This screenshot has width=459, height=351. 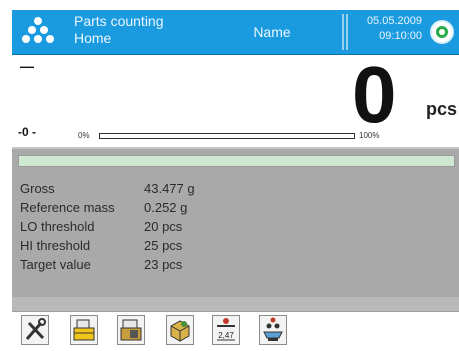 I want to click on stability-marker: —, so click(x=27, y=66).